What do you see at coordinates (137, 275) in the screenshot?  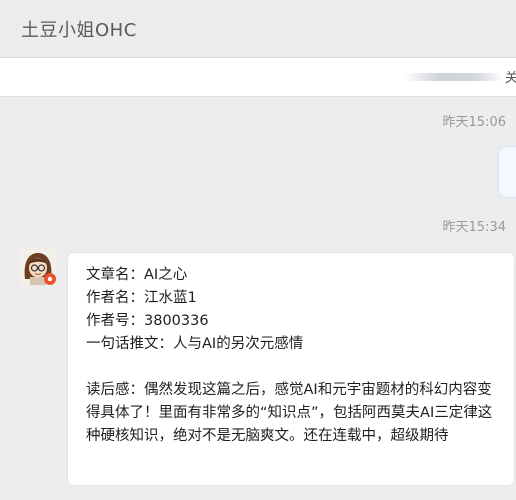 I see `article-name: 文章名：AI之心` at bounding box center [137, 275].